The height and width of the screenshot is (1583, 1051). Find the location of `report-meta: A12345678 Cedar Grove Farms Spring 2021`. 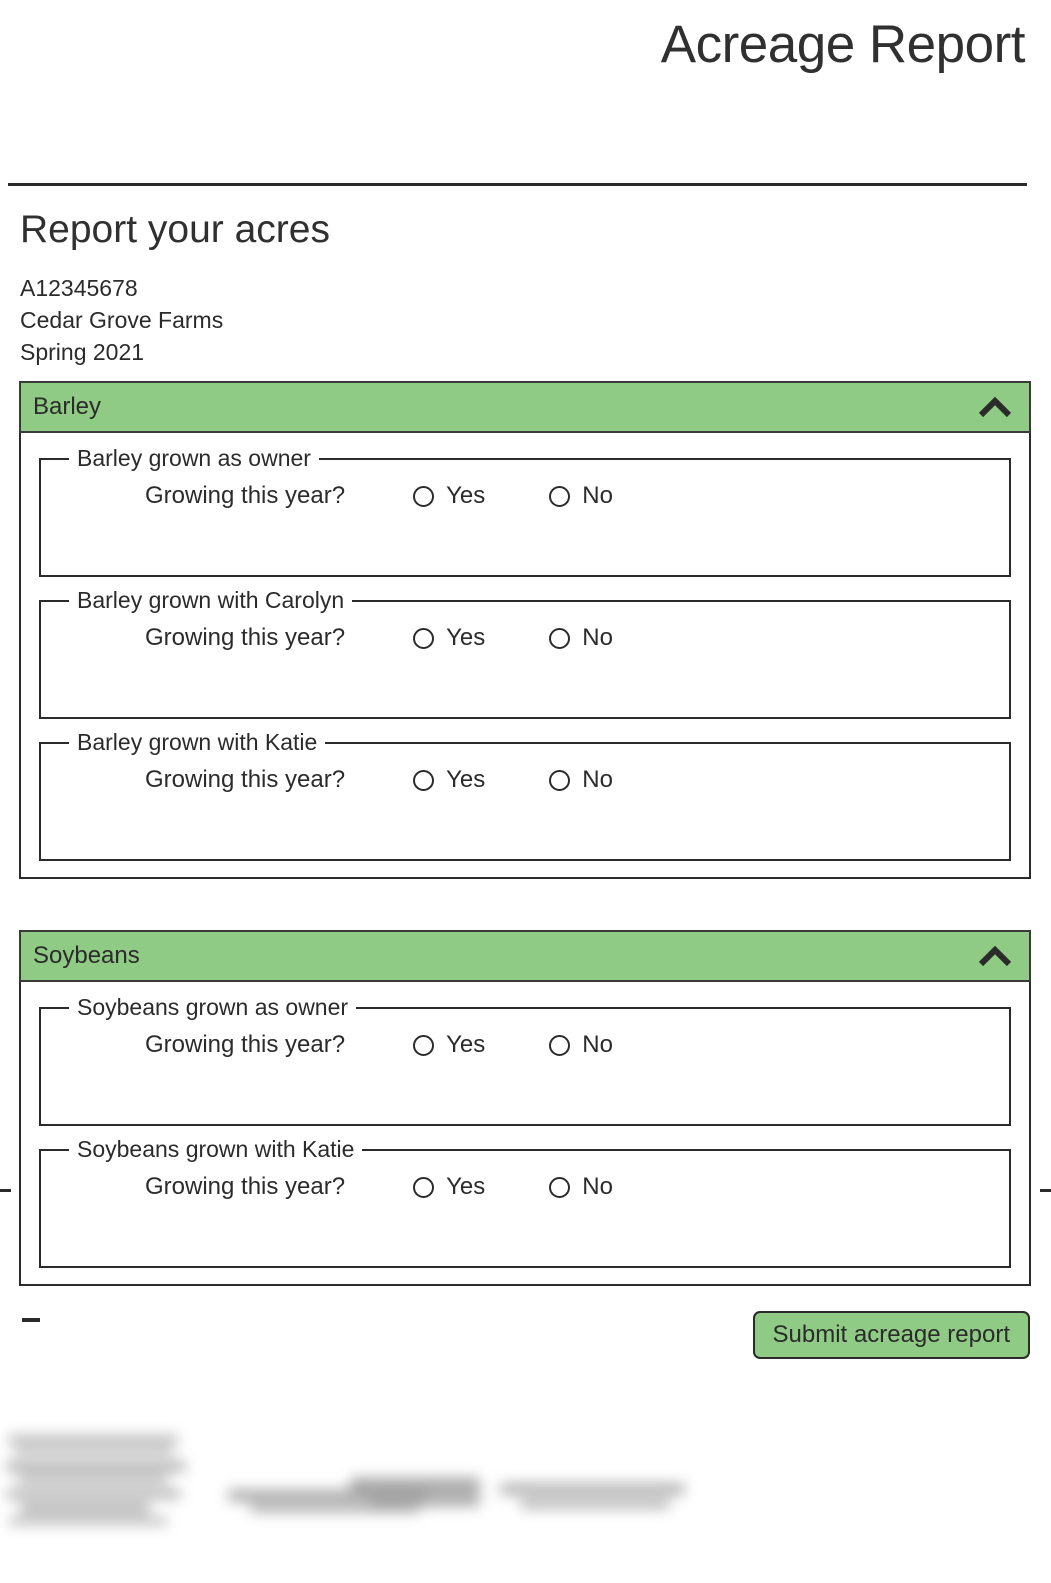

report-meta: A12345678 Cedar Grove Farms Spring 2021 is located at coordinates (121, 320).